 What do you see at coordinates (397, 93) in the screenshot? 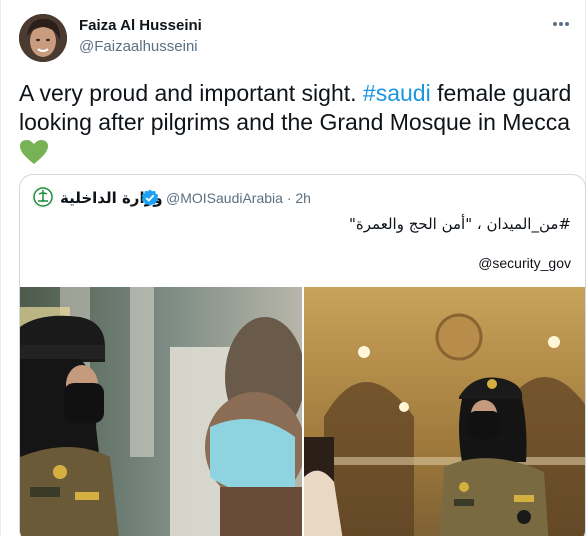
I see `hashtag-link: #saudi` at bounding box center [397, 93].